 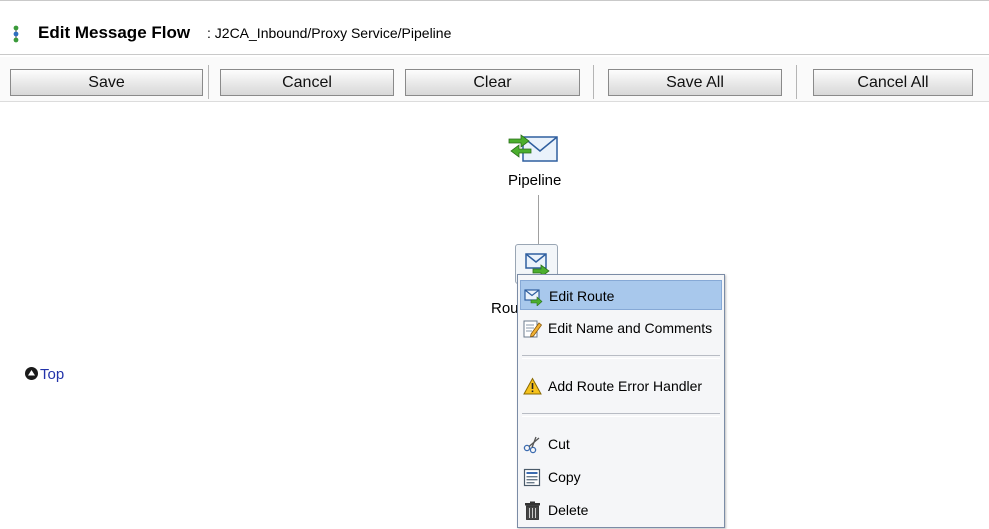 I want to click on cancel-all-button: Cancel All, so click(x=893, y=82).